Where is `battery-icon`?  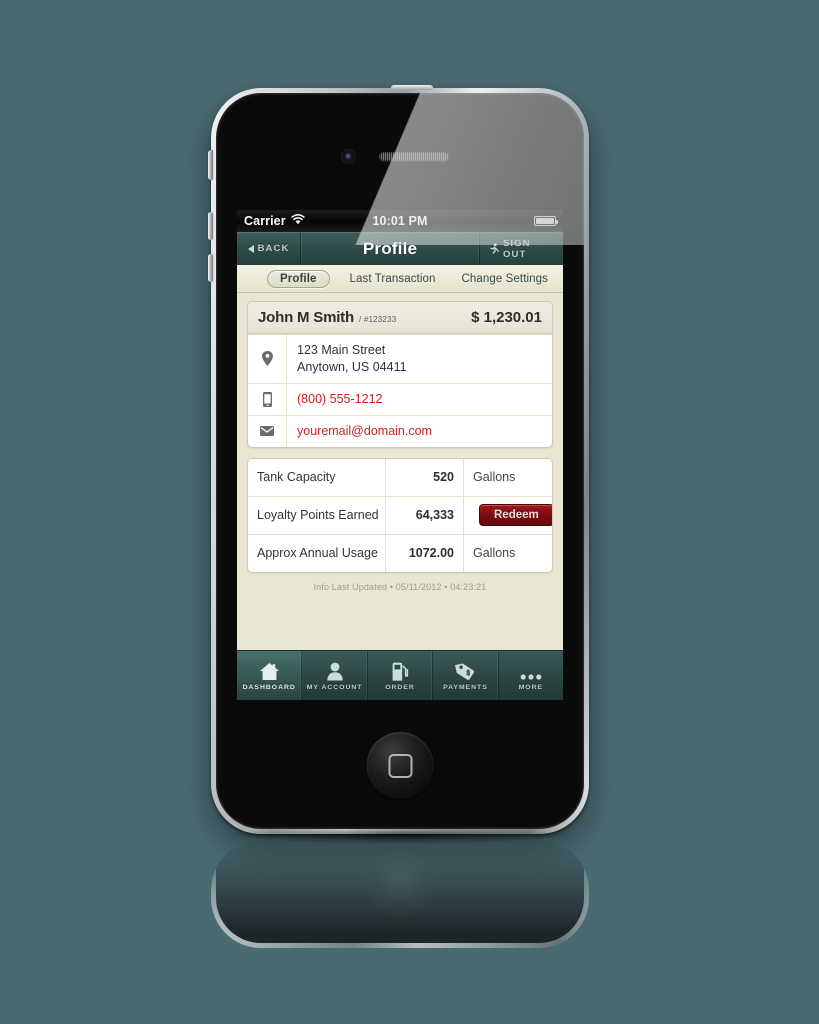 battery-icon is located at coordinates (546, 221).